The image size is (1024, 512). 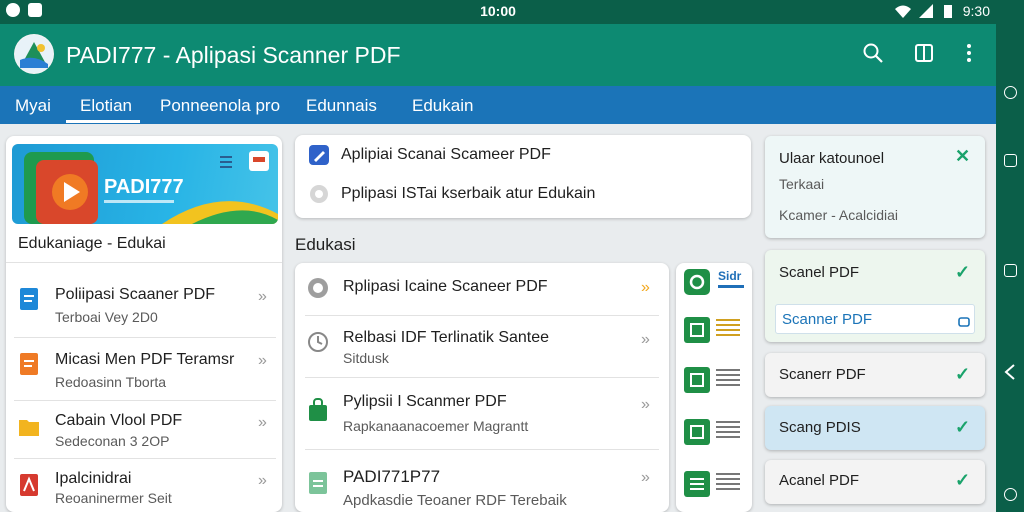 What do you see at coordinates (442, 106) in the screenshot?
I see `tab-edukain: Edukain` at bounding box center [442, 106].